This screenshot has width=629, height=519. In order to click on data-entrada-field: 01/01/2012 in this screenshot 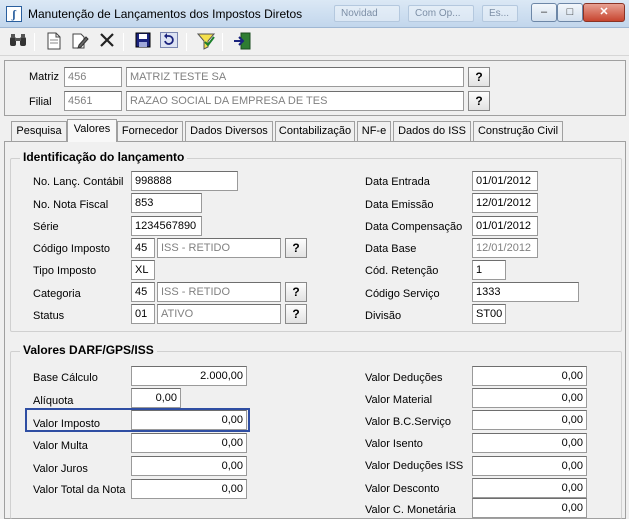, I will do `click(505, 181)`.